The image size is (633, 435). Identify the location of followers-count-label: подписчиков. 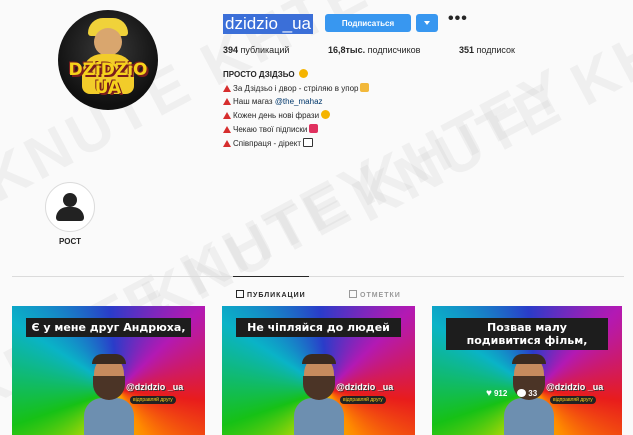
(394, 50).